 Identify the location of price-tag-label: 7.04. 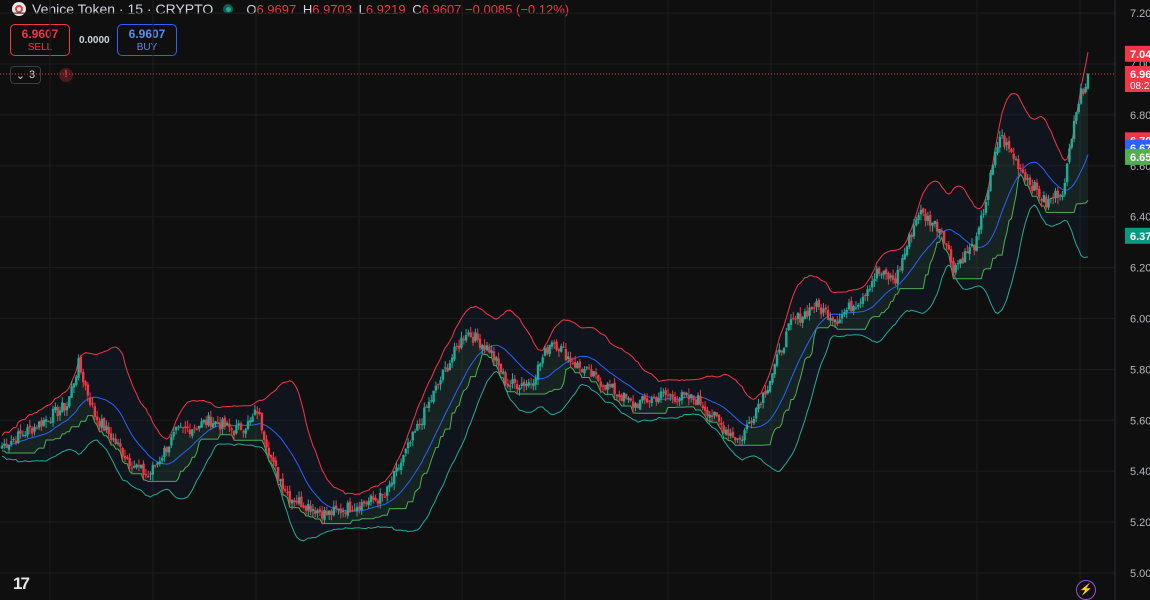
(1140, 55).